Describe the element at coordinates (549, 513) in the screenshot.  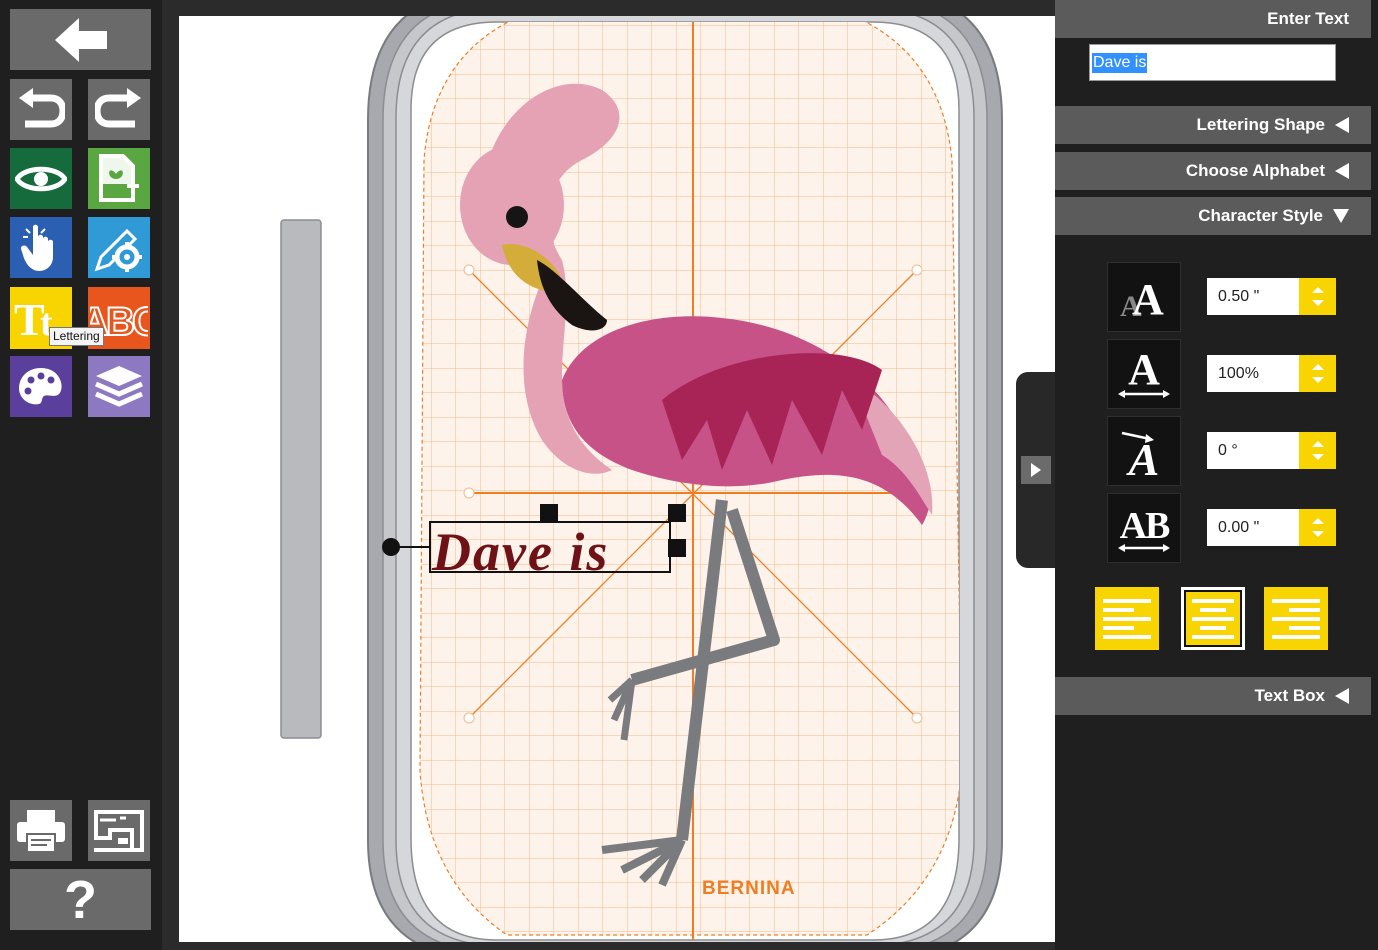
I see `resize-handle-top` at that location.